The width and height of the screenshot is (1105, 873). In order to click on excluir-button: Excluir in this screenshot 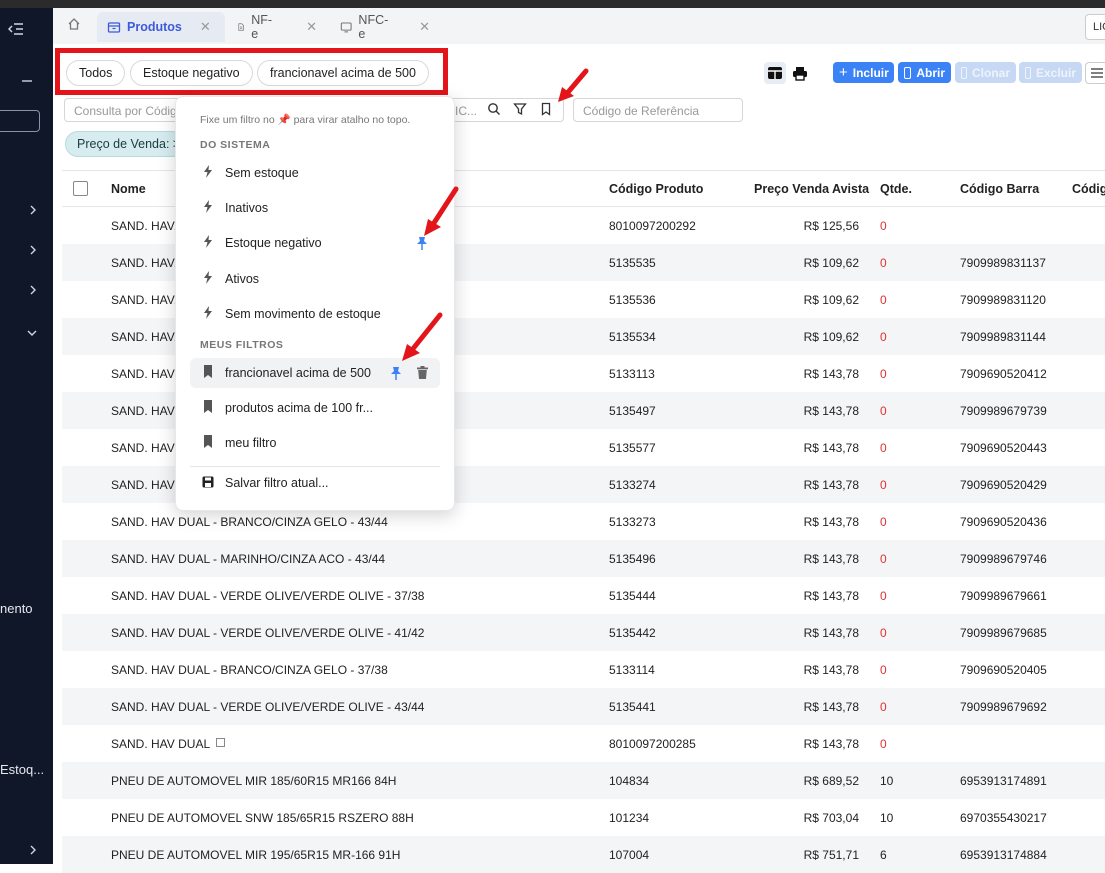, I will do `click(1050, 72)`.